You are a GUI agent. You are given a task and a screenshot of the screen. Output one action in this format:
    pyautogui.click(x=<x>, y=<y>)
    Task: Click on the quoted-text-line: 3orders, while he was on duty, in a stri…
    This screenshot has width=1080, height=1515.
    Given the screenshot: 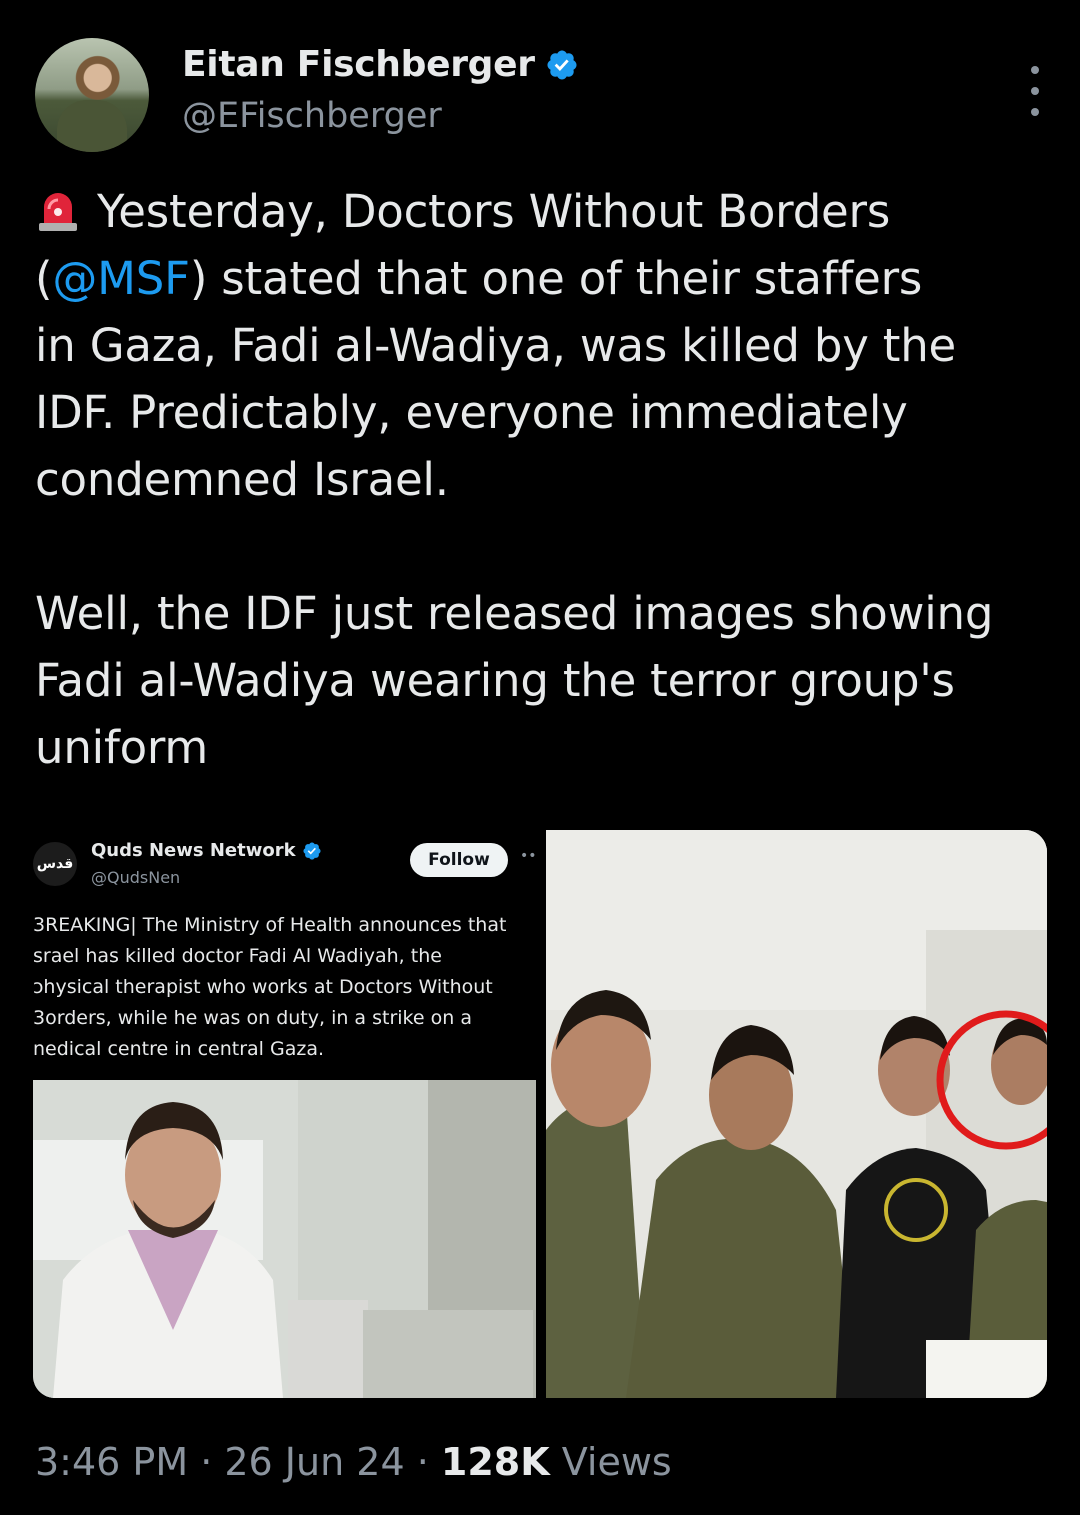 What is the action you would take?
    pyautogui.click(x=252, y=1018)
    